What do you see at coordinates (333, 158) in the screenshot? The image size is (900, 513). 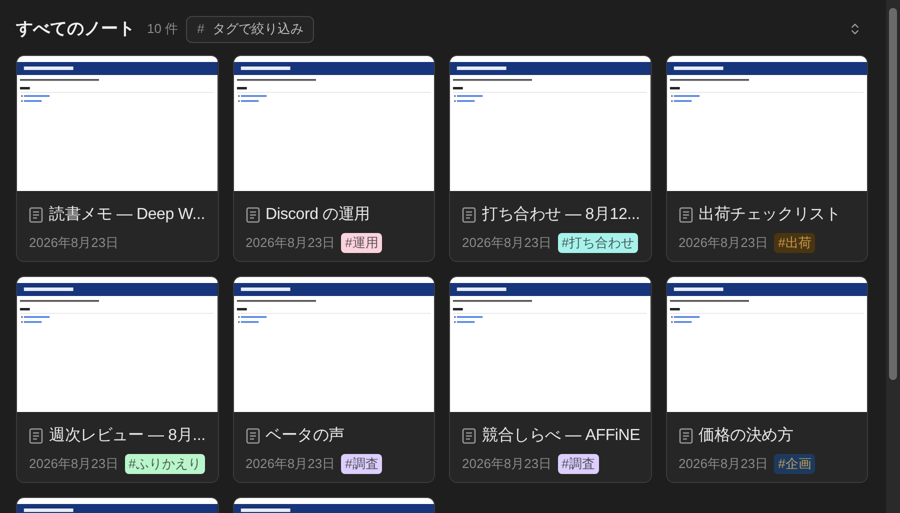 I see `note-card: Discord の運用 2026年8月23日 #運用` at bounding box center [333, 158].